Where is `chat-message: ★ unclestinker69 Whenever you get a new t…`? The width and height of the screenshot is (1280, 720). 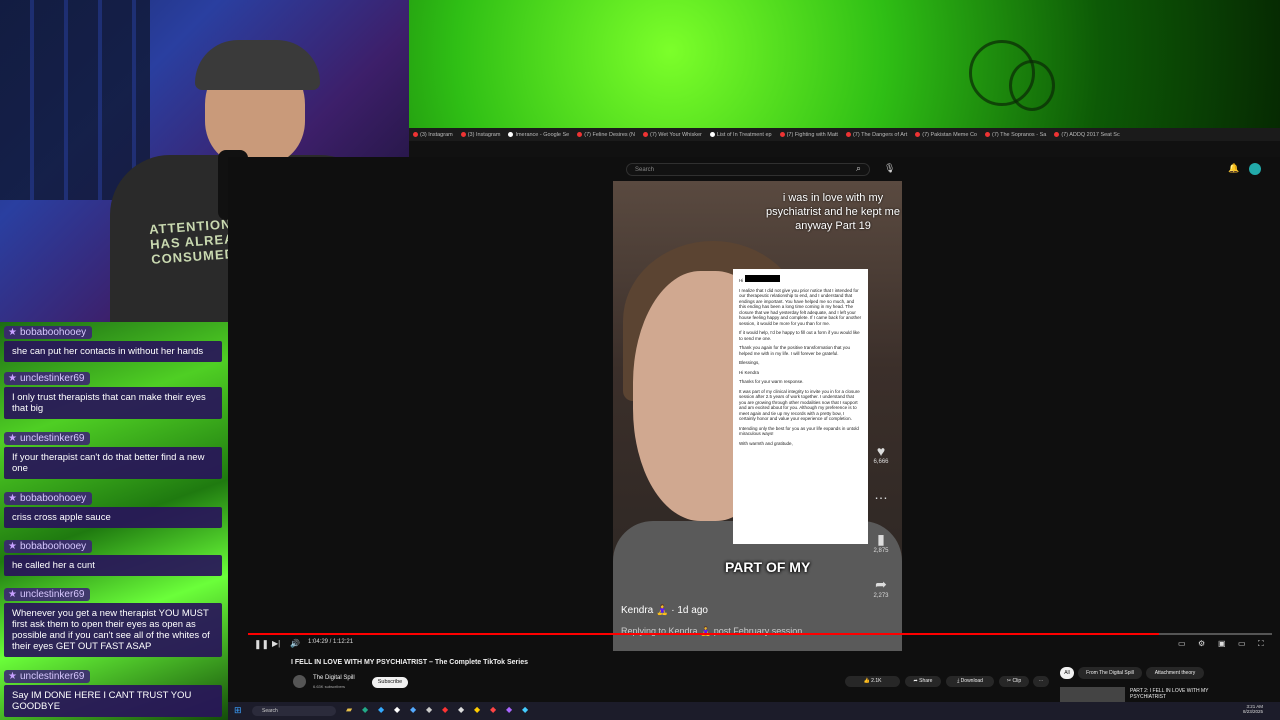
chat-message: ★ unclestinker69 Whenever you get a new t… is located at coordinates (113, 620).